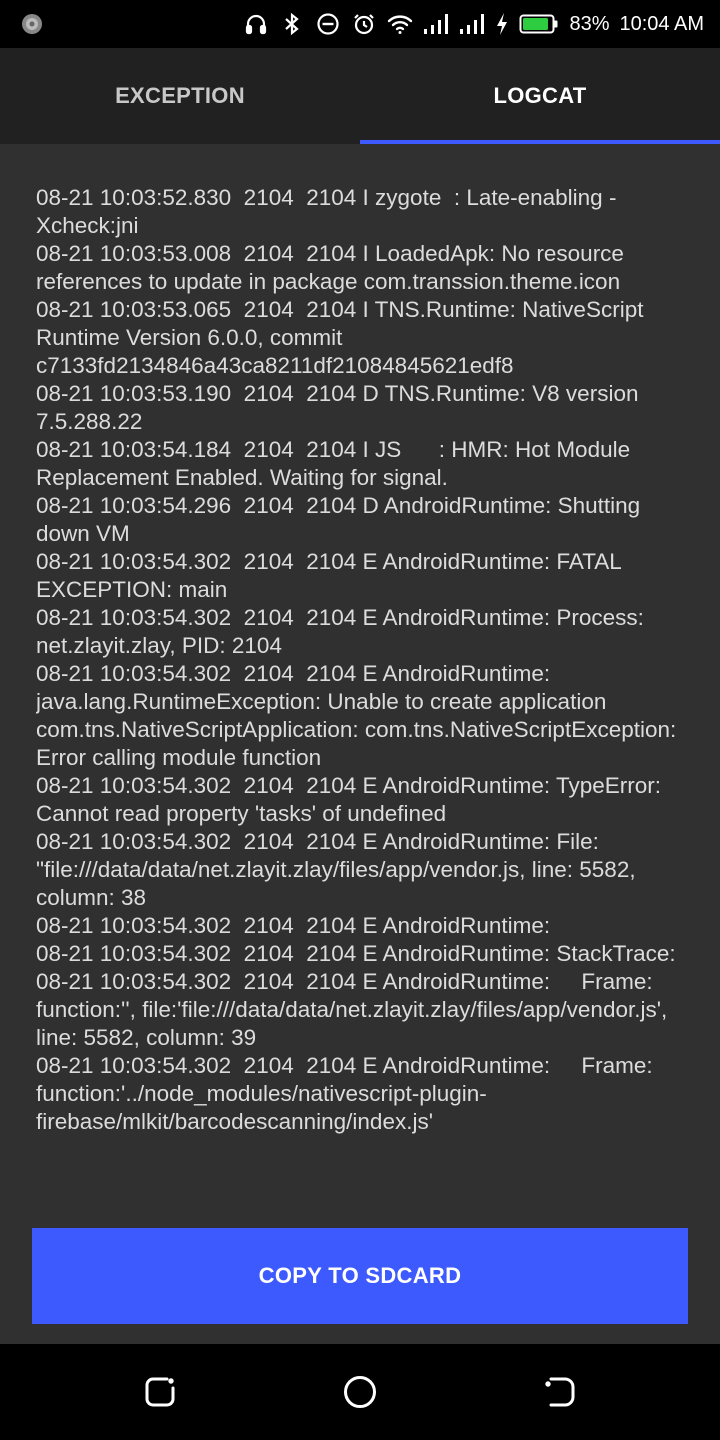 The height and width of the screenshot is (1440, 720). Describe the element at coordinates (160, 1392) in the screenshot. I see `recents-icon` at that location.